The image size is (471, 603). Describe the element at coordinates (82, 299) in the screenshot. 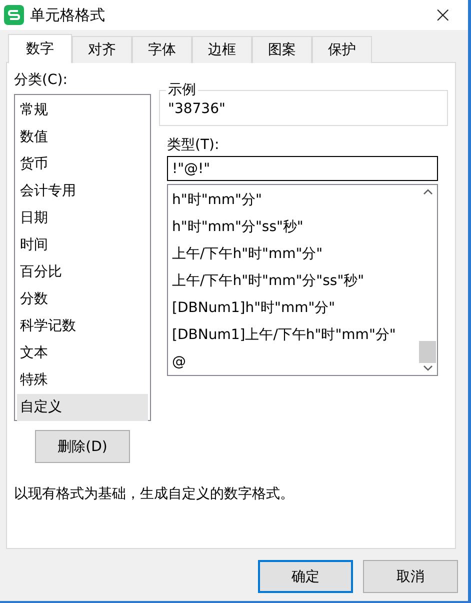

I see `category-item: 分数` at that location.